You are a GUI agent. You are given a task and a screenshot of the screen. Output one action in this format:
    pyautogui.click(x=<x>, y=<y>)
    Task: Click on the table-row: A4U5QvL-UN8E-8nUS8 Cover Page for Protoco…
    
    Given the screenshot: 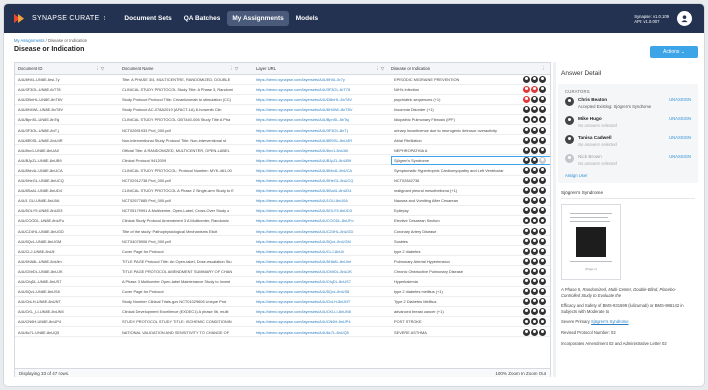 What is the action you would take?
    pyautogui.click(x=282, y=292)
    